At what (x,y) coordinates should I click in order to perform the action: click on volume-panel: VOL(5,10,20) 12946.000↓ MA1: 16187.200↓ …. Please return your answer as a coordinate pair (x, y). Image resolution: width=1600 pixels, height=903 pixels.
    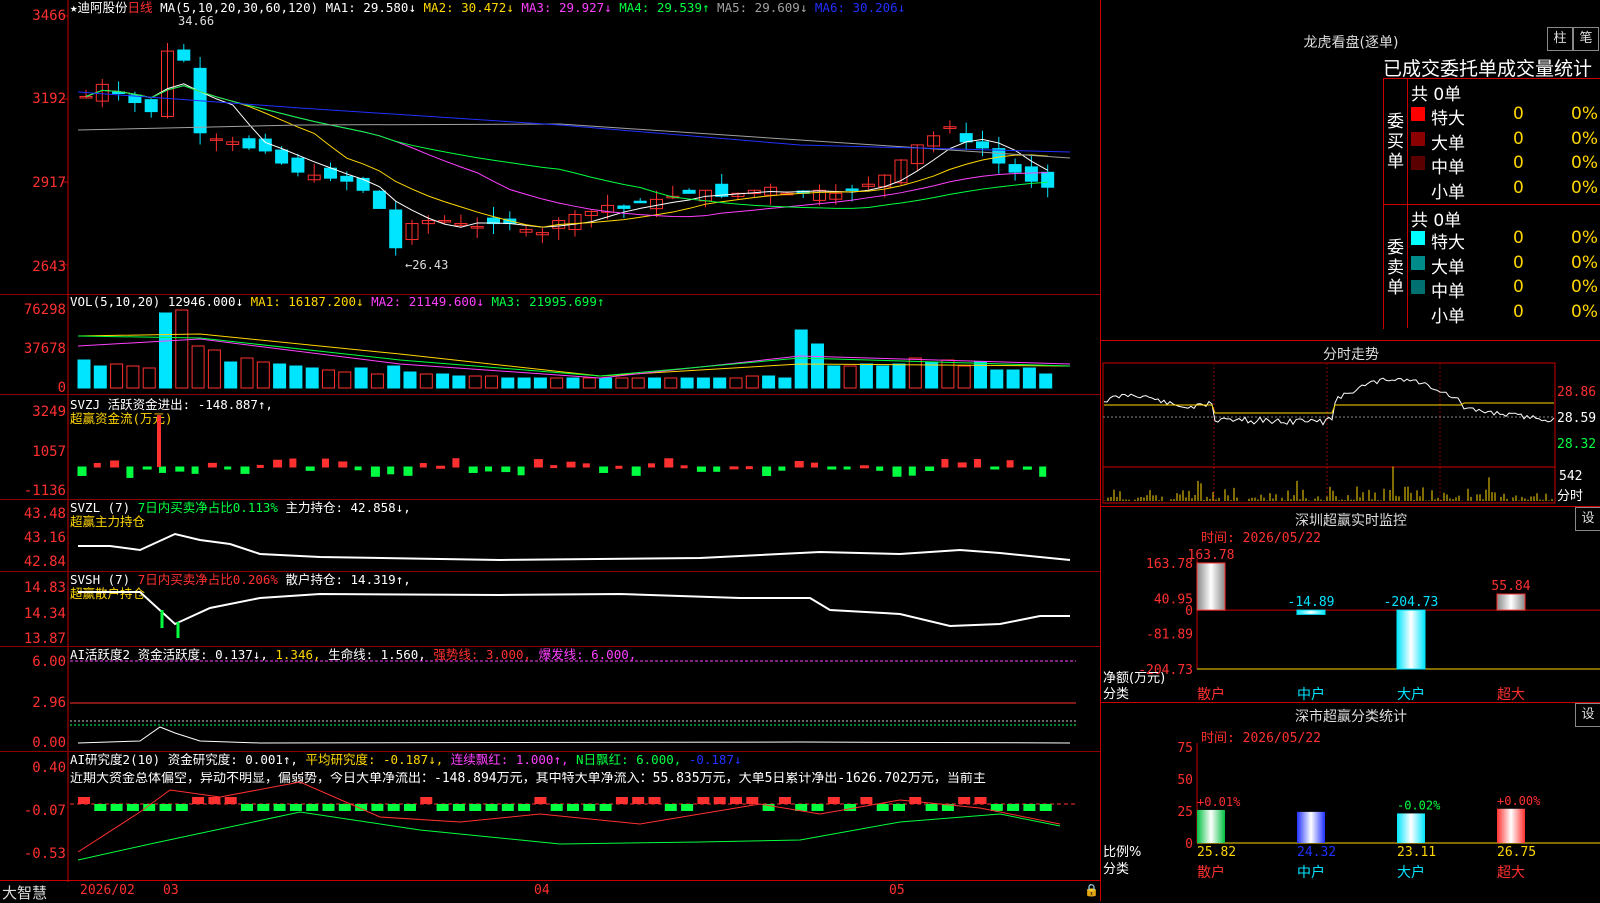
    Looking at the image, I should click on (550, 344).